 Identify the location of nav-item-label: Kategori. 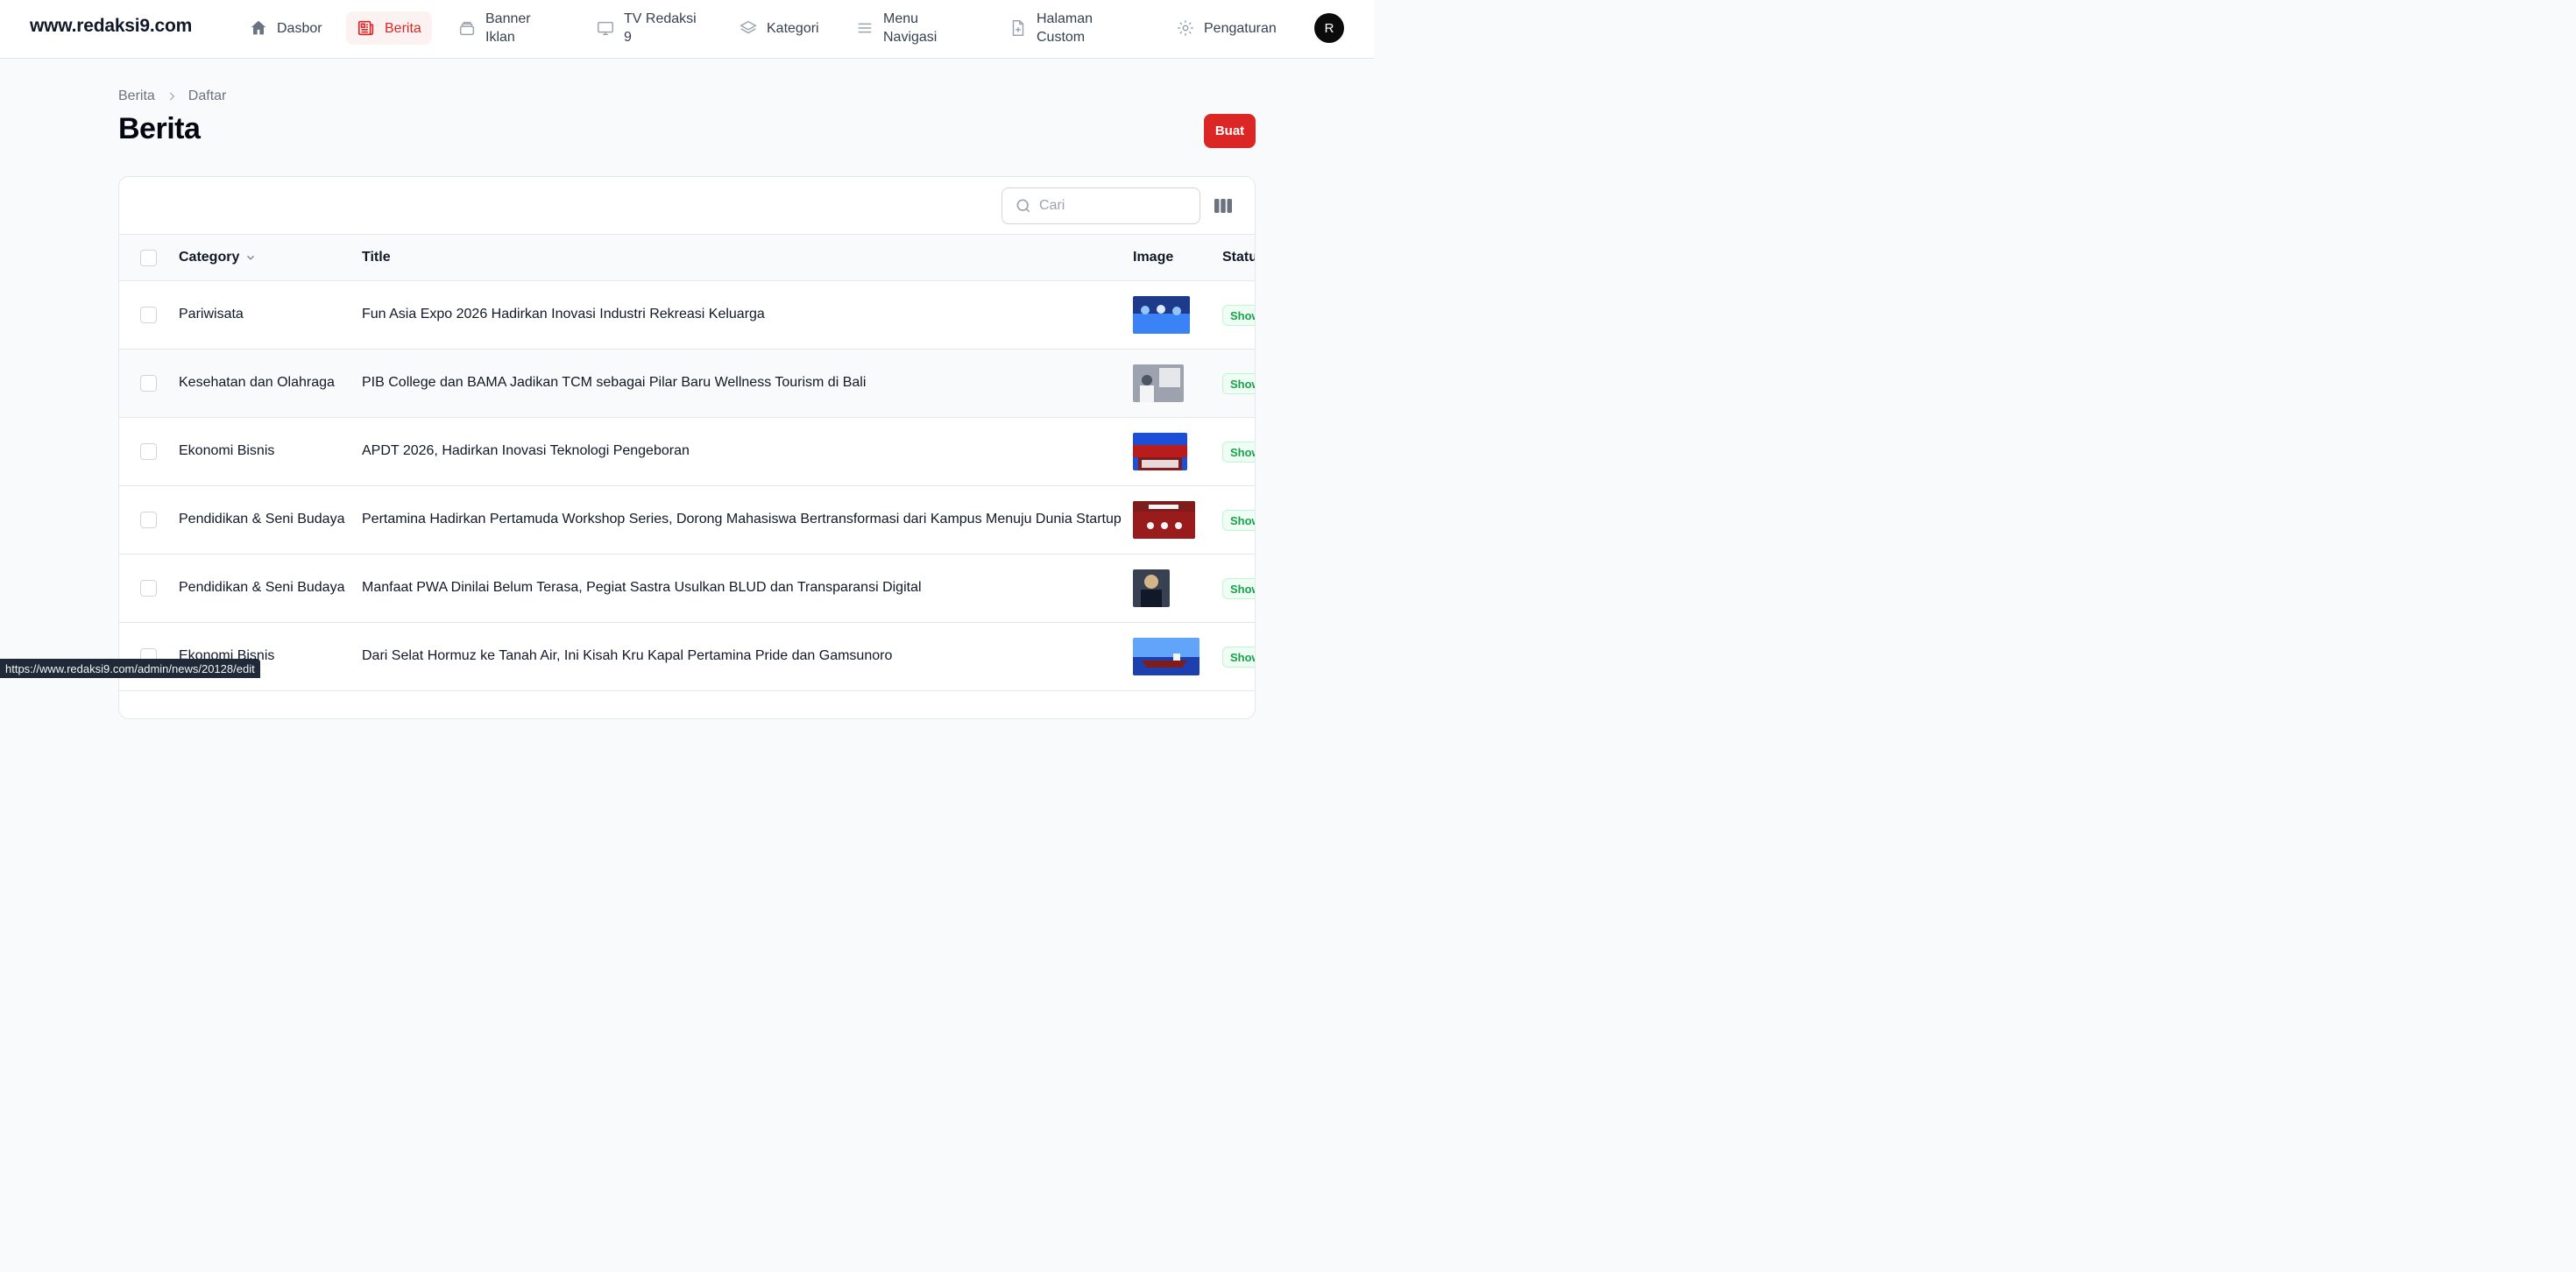
(793, 28).